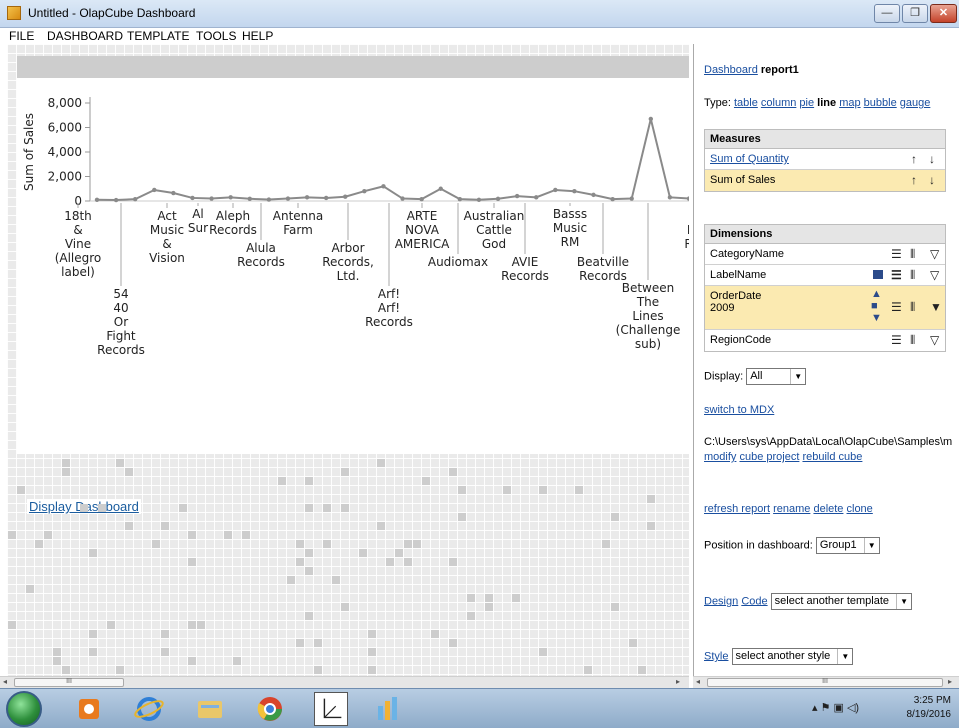 This screenshot has height=728, width=959. Describe the element at coordinates (746, 103) in the screenshot. I see `type-table-link: table` at that location.